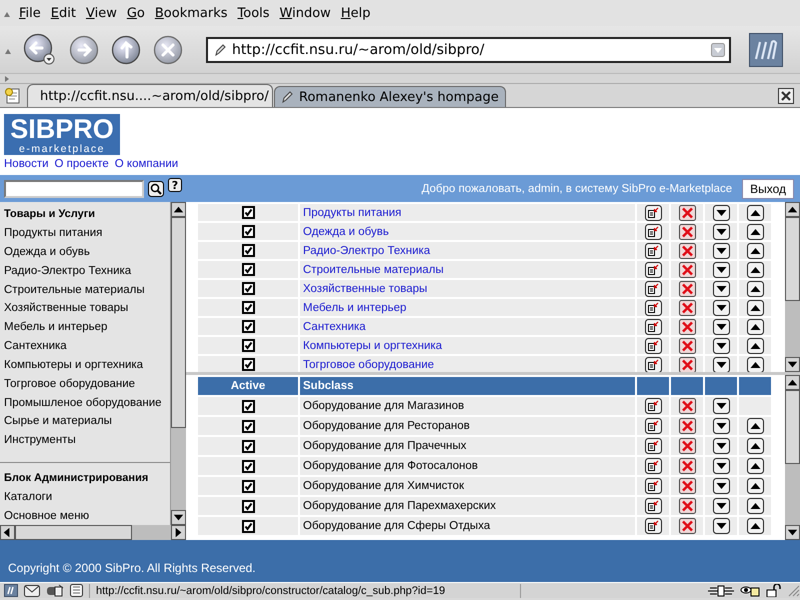  Describe the element at coordinates (13, 96) in the screenshot. I see `new-tab-icon` at that location.